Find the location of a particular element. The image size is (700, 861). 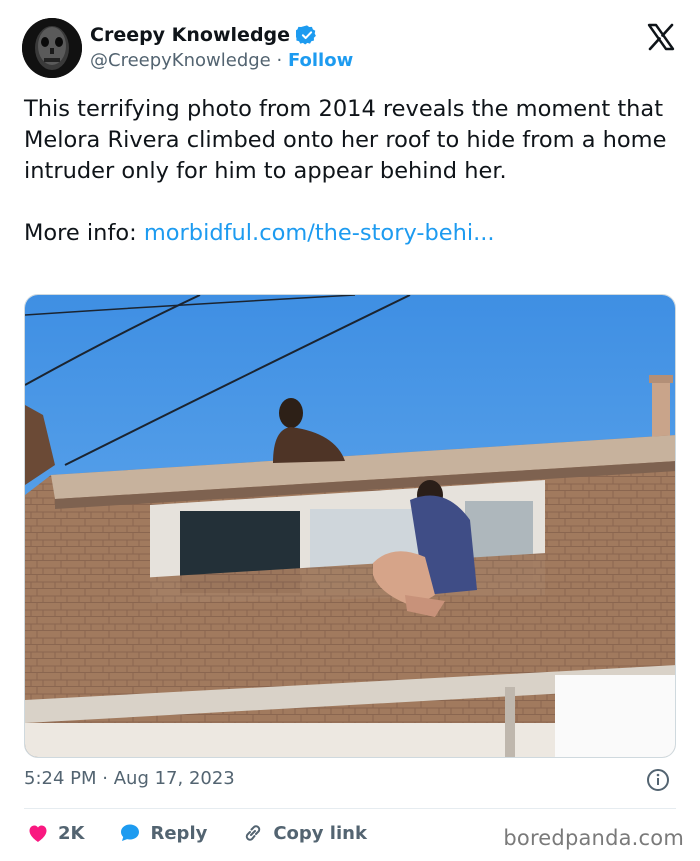

reply-bubble-icon is located at coordinates (130, 832).